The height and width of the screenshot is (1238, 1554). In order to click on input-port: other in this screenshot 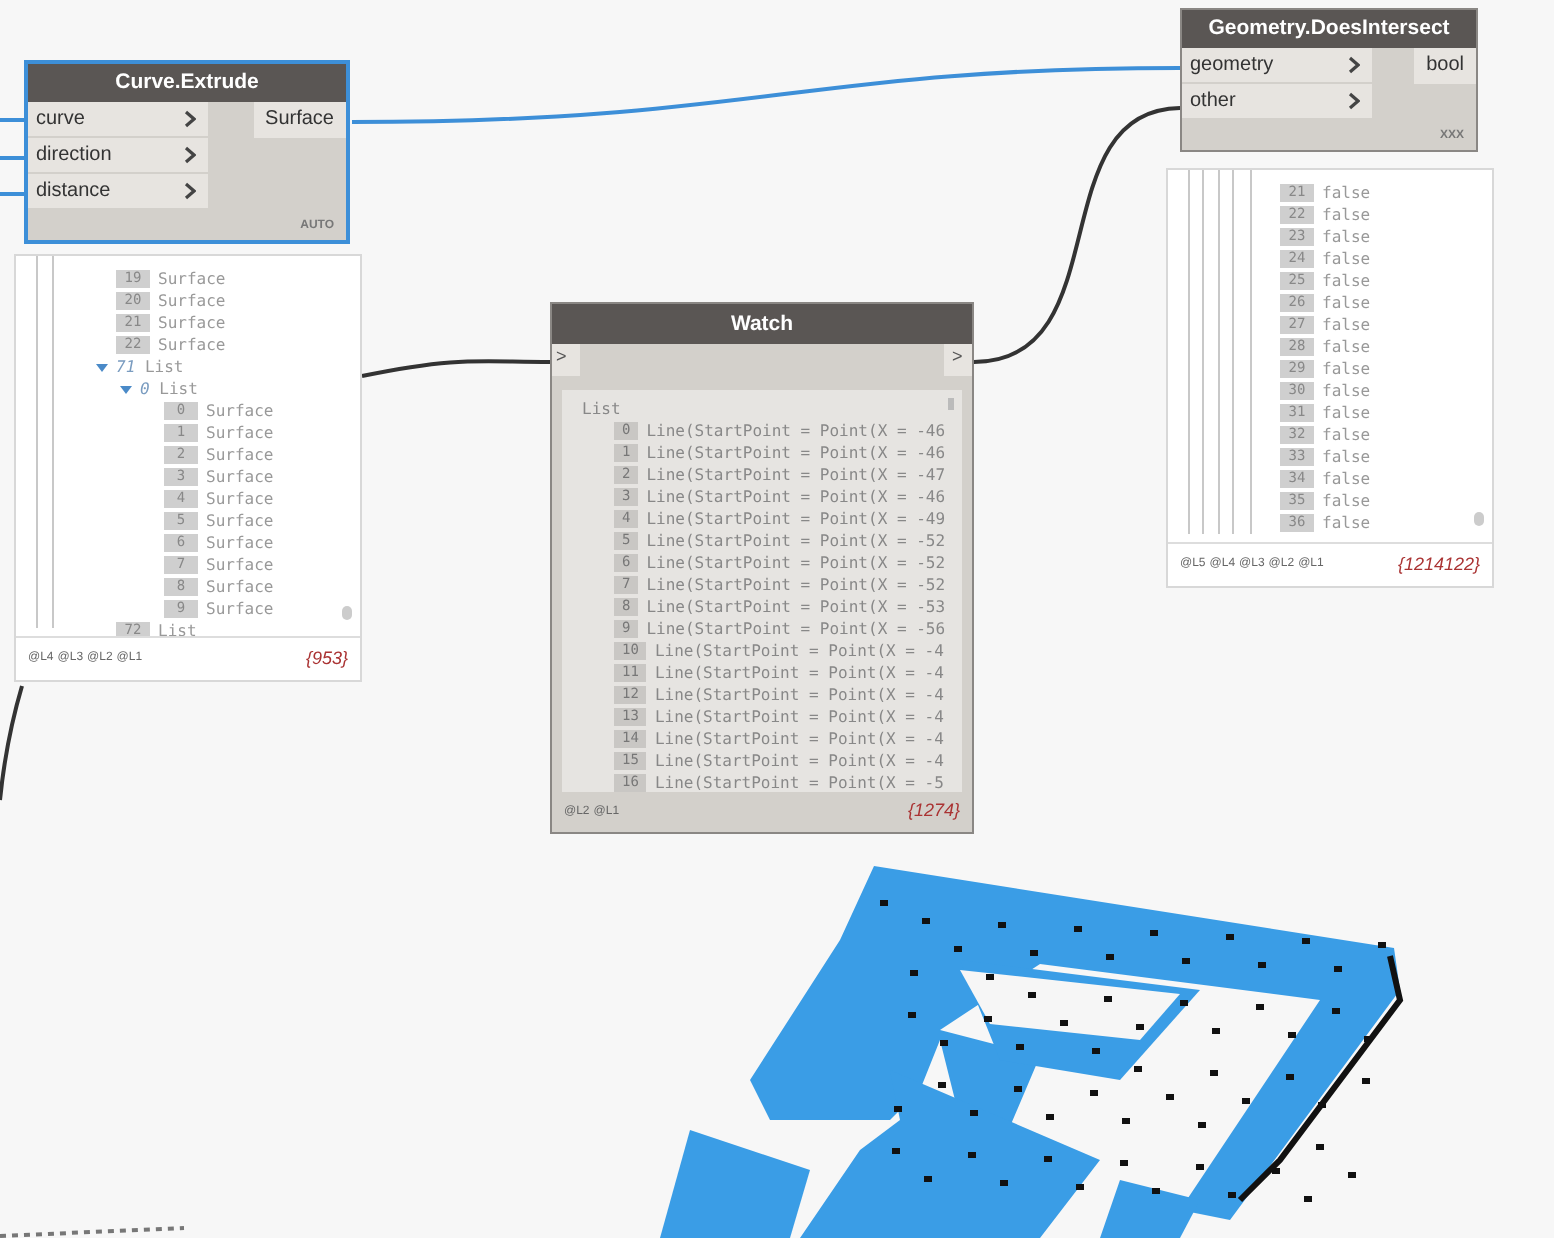, I will do `click(1277, 102)`.